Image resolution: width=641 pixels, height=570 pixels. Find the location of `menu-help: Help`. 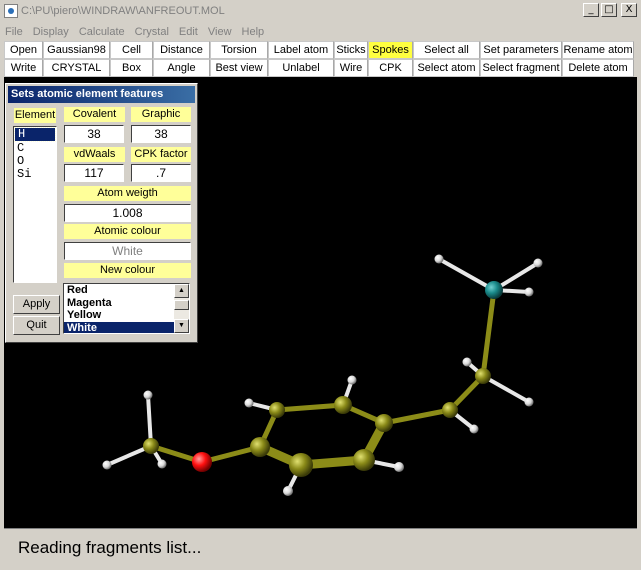

menu-help: Help is located at coordinates (253, 32).